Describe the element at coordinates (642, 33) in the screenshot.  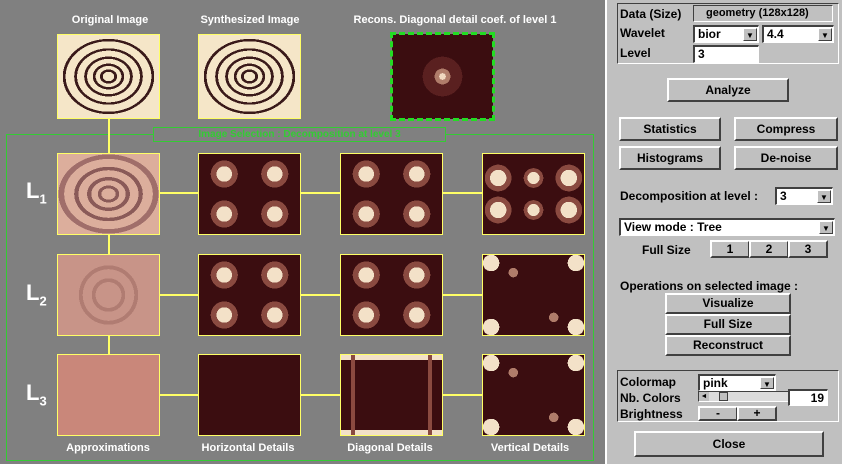
I see `wavelet-label: Wavelet` at that location.